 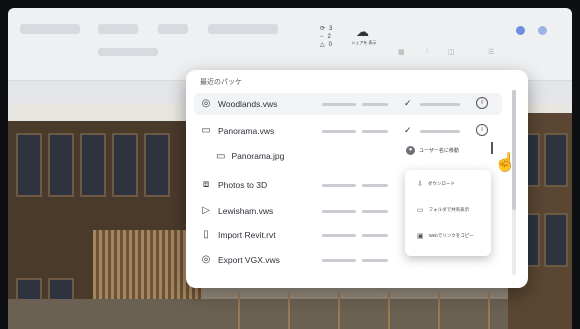 I want to click on menu-item-show-in-folder: ▭ フォルダで共有表示, so click(x=443, y=210).